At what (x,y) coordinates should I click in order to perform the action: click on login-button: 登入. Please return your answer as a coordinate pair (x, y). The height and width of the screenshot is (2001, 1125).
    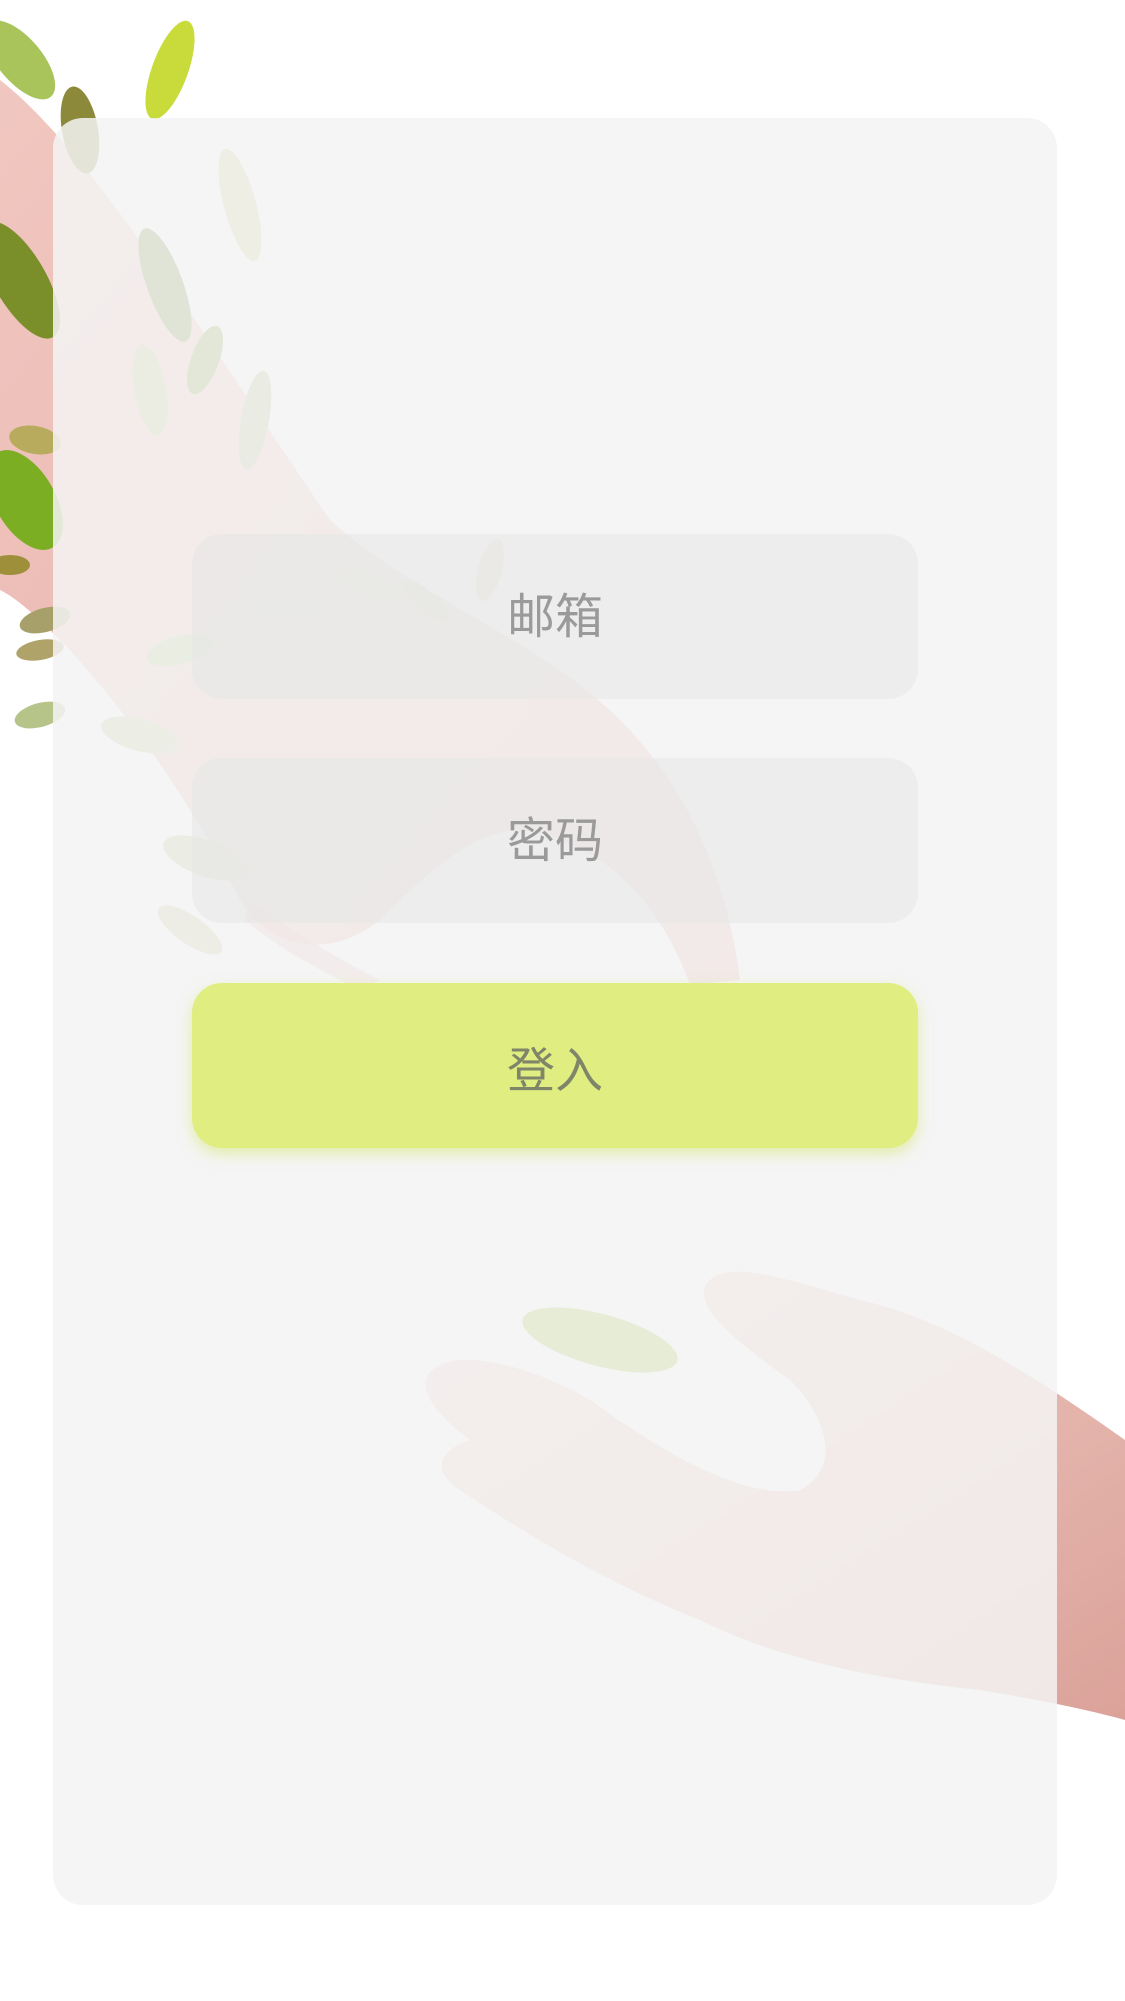
    Looking at the image, I should click on (555, 1065).